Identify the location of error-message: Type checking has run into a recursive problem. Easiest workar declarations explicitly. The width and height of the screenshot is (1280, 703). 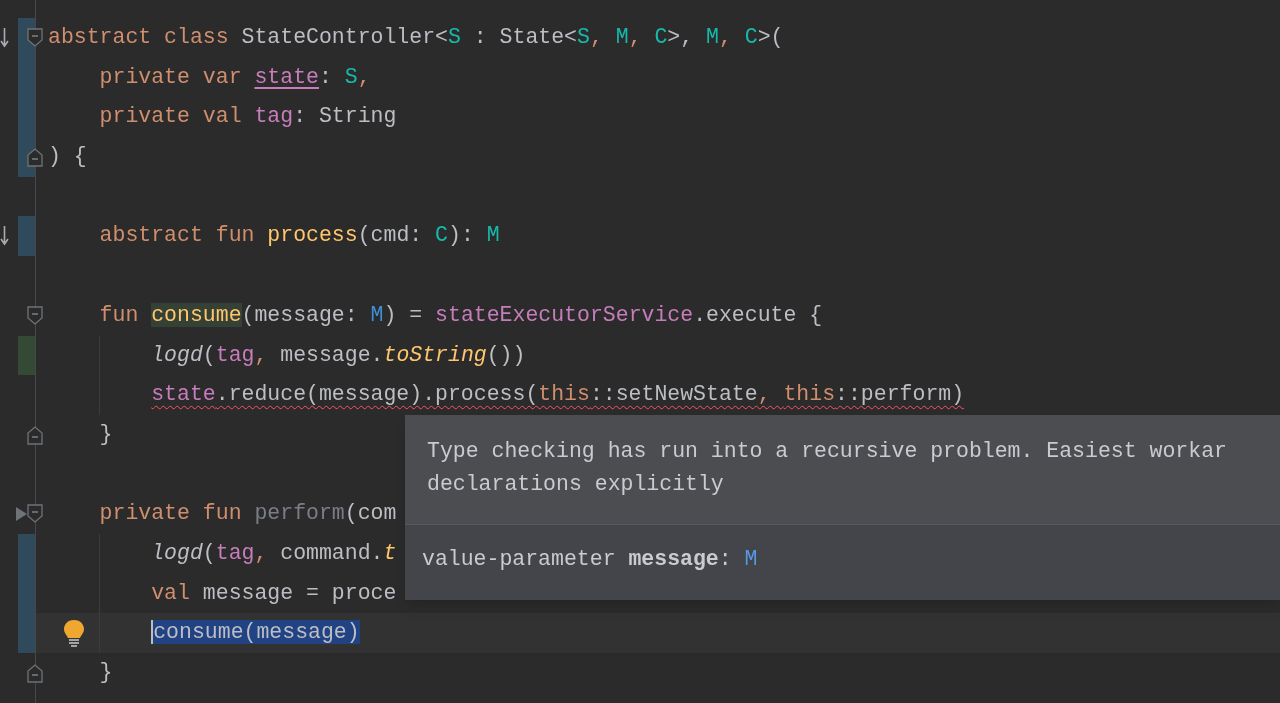
(827, 468).